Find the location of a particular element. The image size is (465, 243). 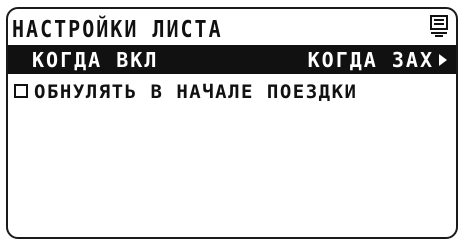

reset-trigger-row: КОГДА ВКЛ КОГДА ЗАХ is located at coordinates (232, 59).